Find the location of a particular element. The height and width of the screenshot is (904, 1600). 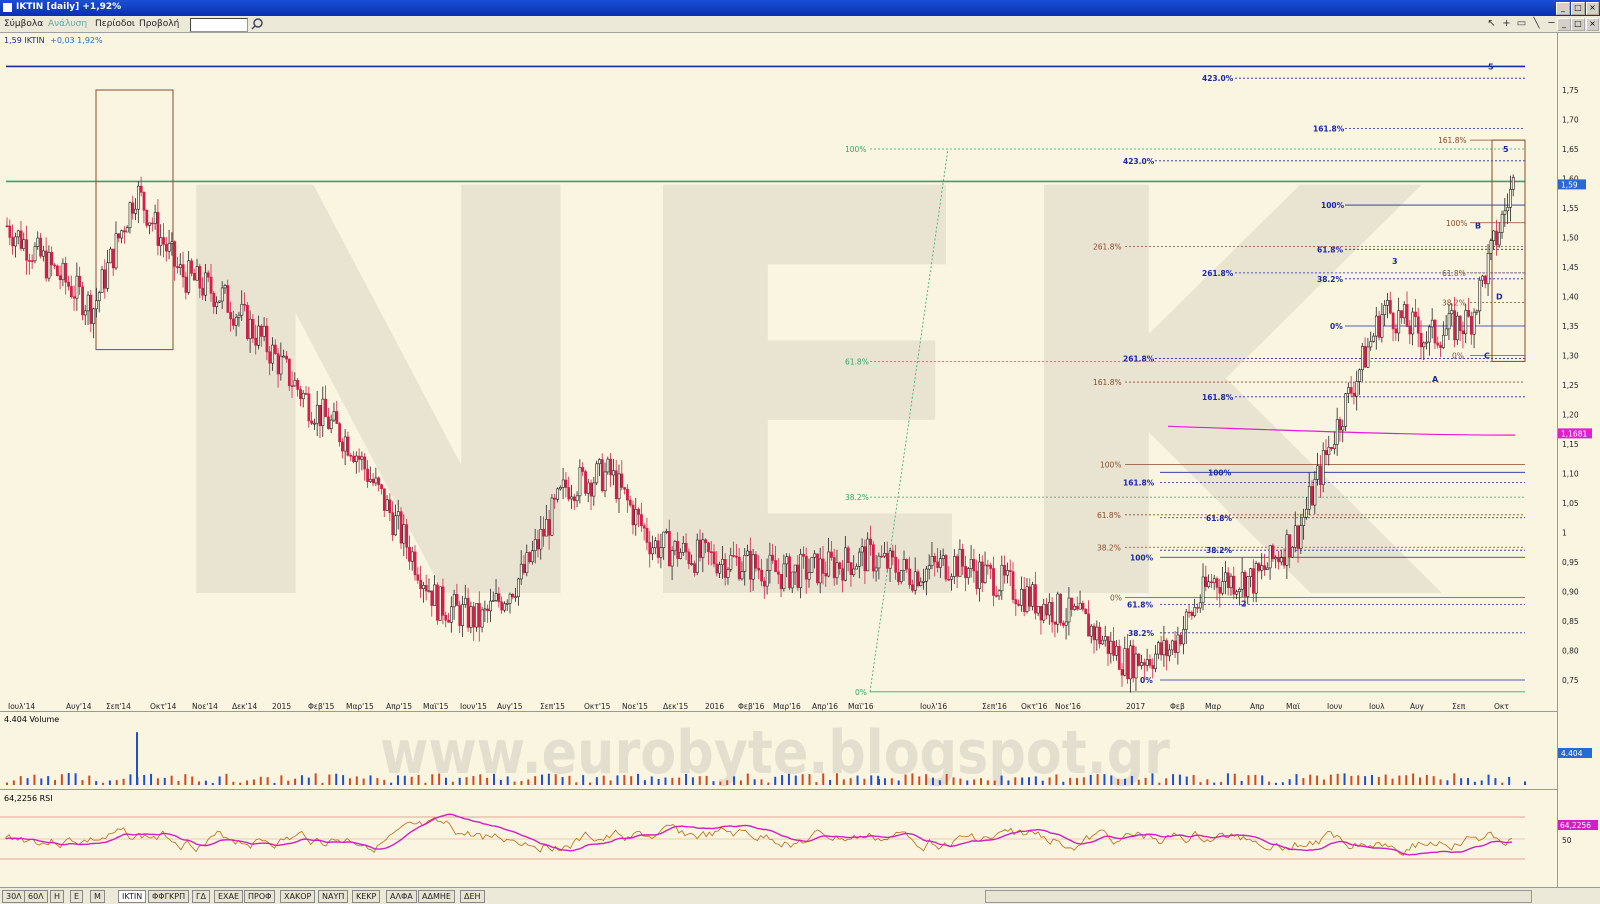

highlight-box is located at coordinates (1508, 250).